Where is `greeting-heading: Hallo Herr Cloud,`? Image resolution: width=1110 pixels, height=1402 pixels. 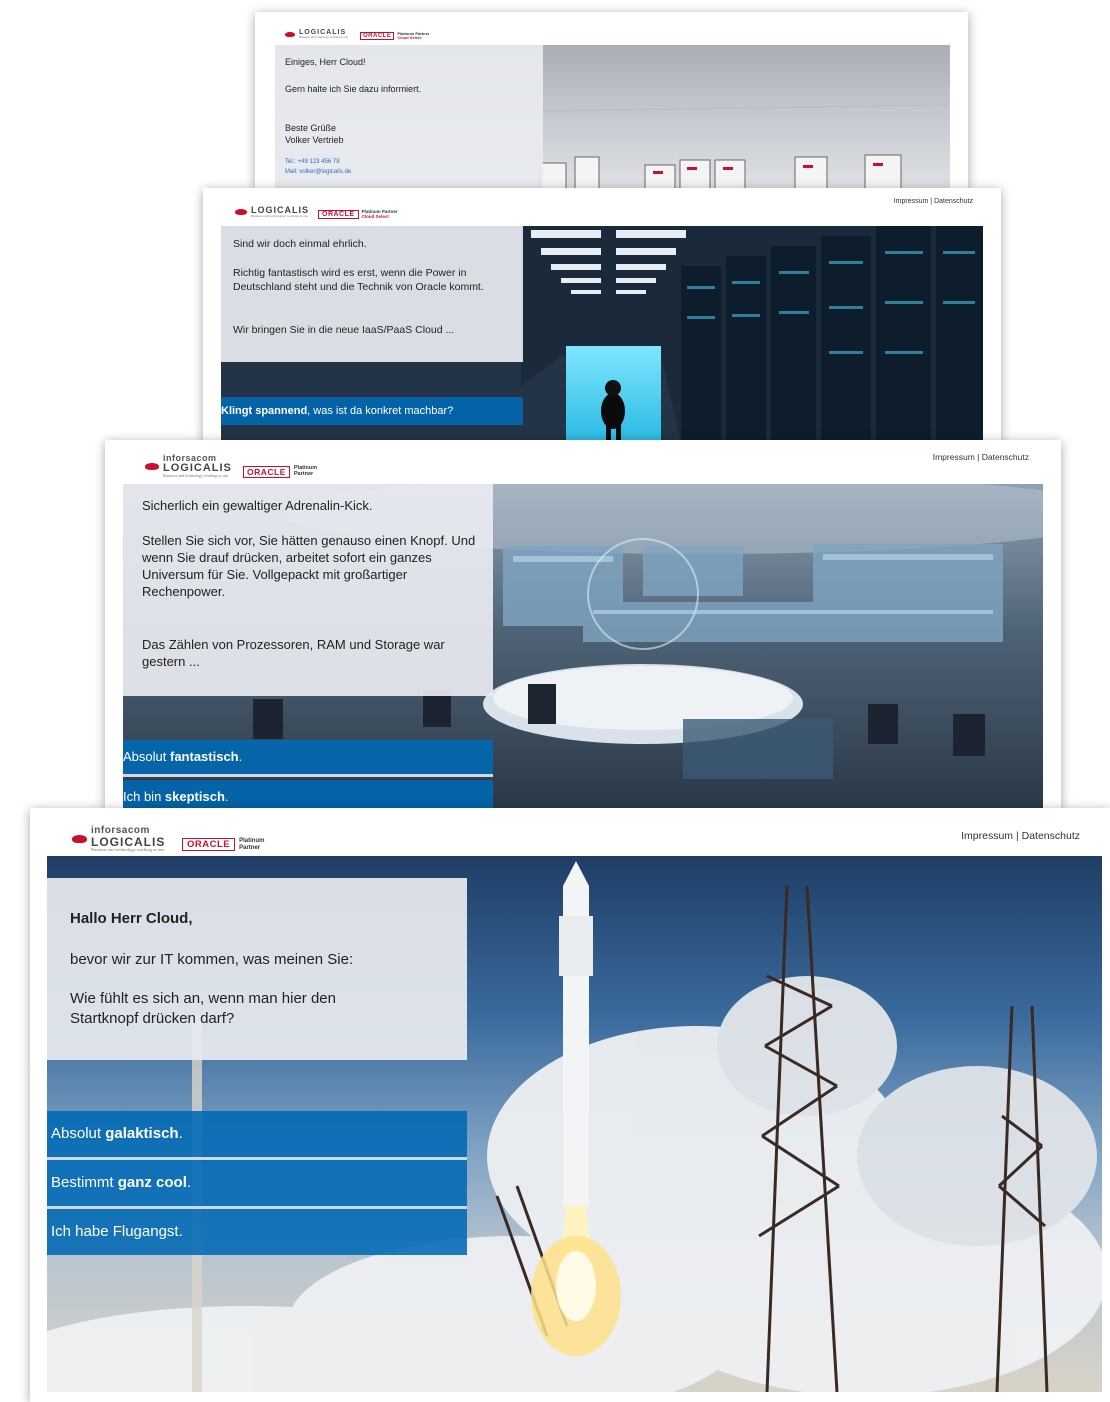
greeting-heading: Hallo Herr Cloud, is located at coordinates (131, 918).